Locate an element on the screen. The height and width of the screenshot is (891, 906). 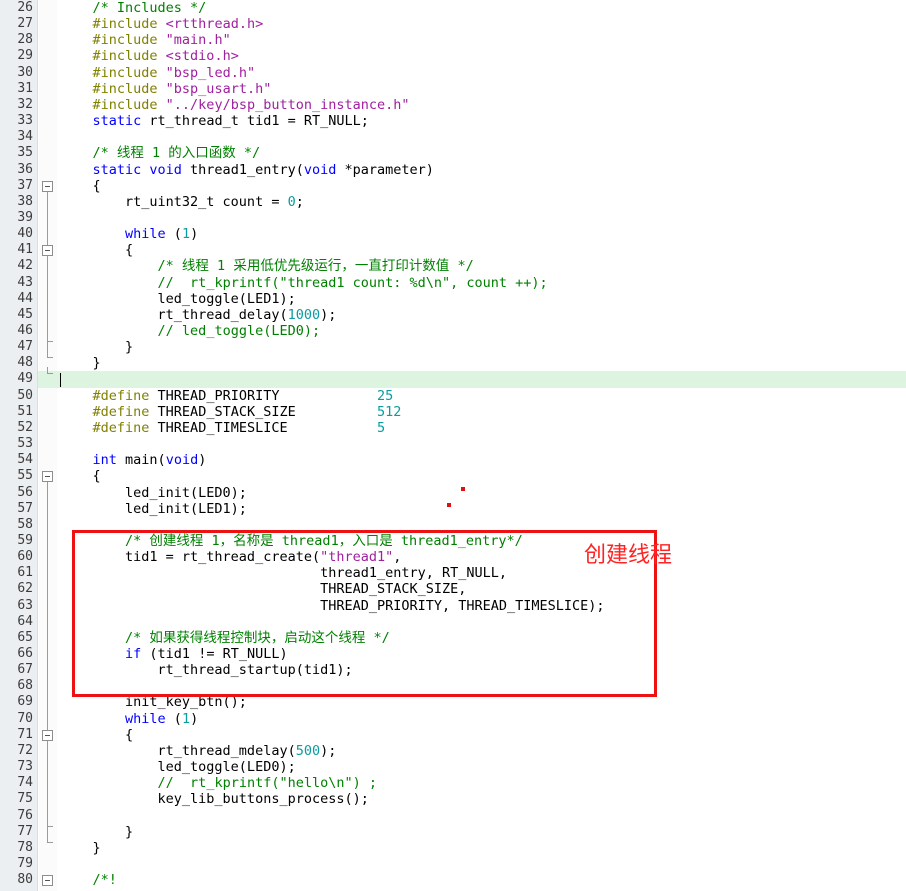
code-line: 29 #include <stdio.h> is located at coordinates (453, 56).